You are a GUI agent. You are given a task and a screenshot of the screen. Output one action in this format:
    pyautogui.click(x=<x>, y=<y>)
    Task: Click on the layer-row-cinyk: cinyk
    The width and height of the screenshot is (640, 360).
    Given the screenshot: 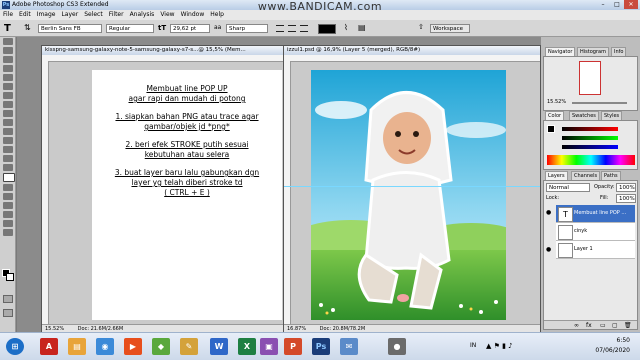 What is the action you would take?
    pyautogui.click(x=595, y=232)
    